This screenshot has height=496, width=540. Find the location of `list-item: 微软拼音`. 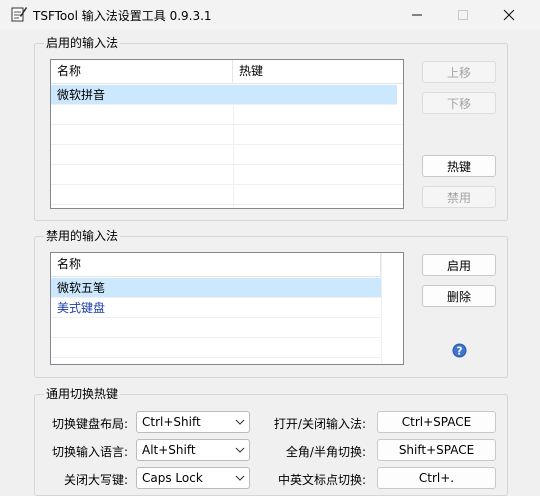

list-item: 微软拼音 is located at coordinates (224, 95).